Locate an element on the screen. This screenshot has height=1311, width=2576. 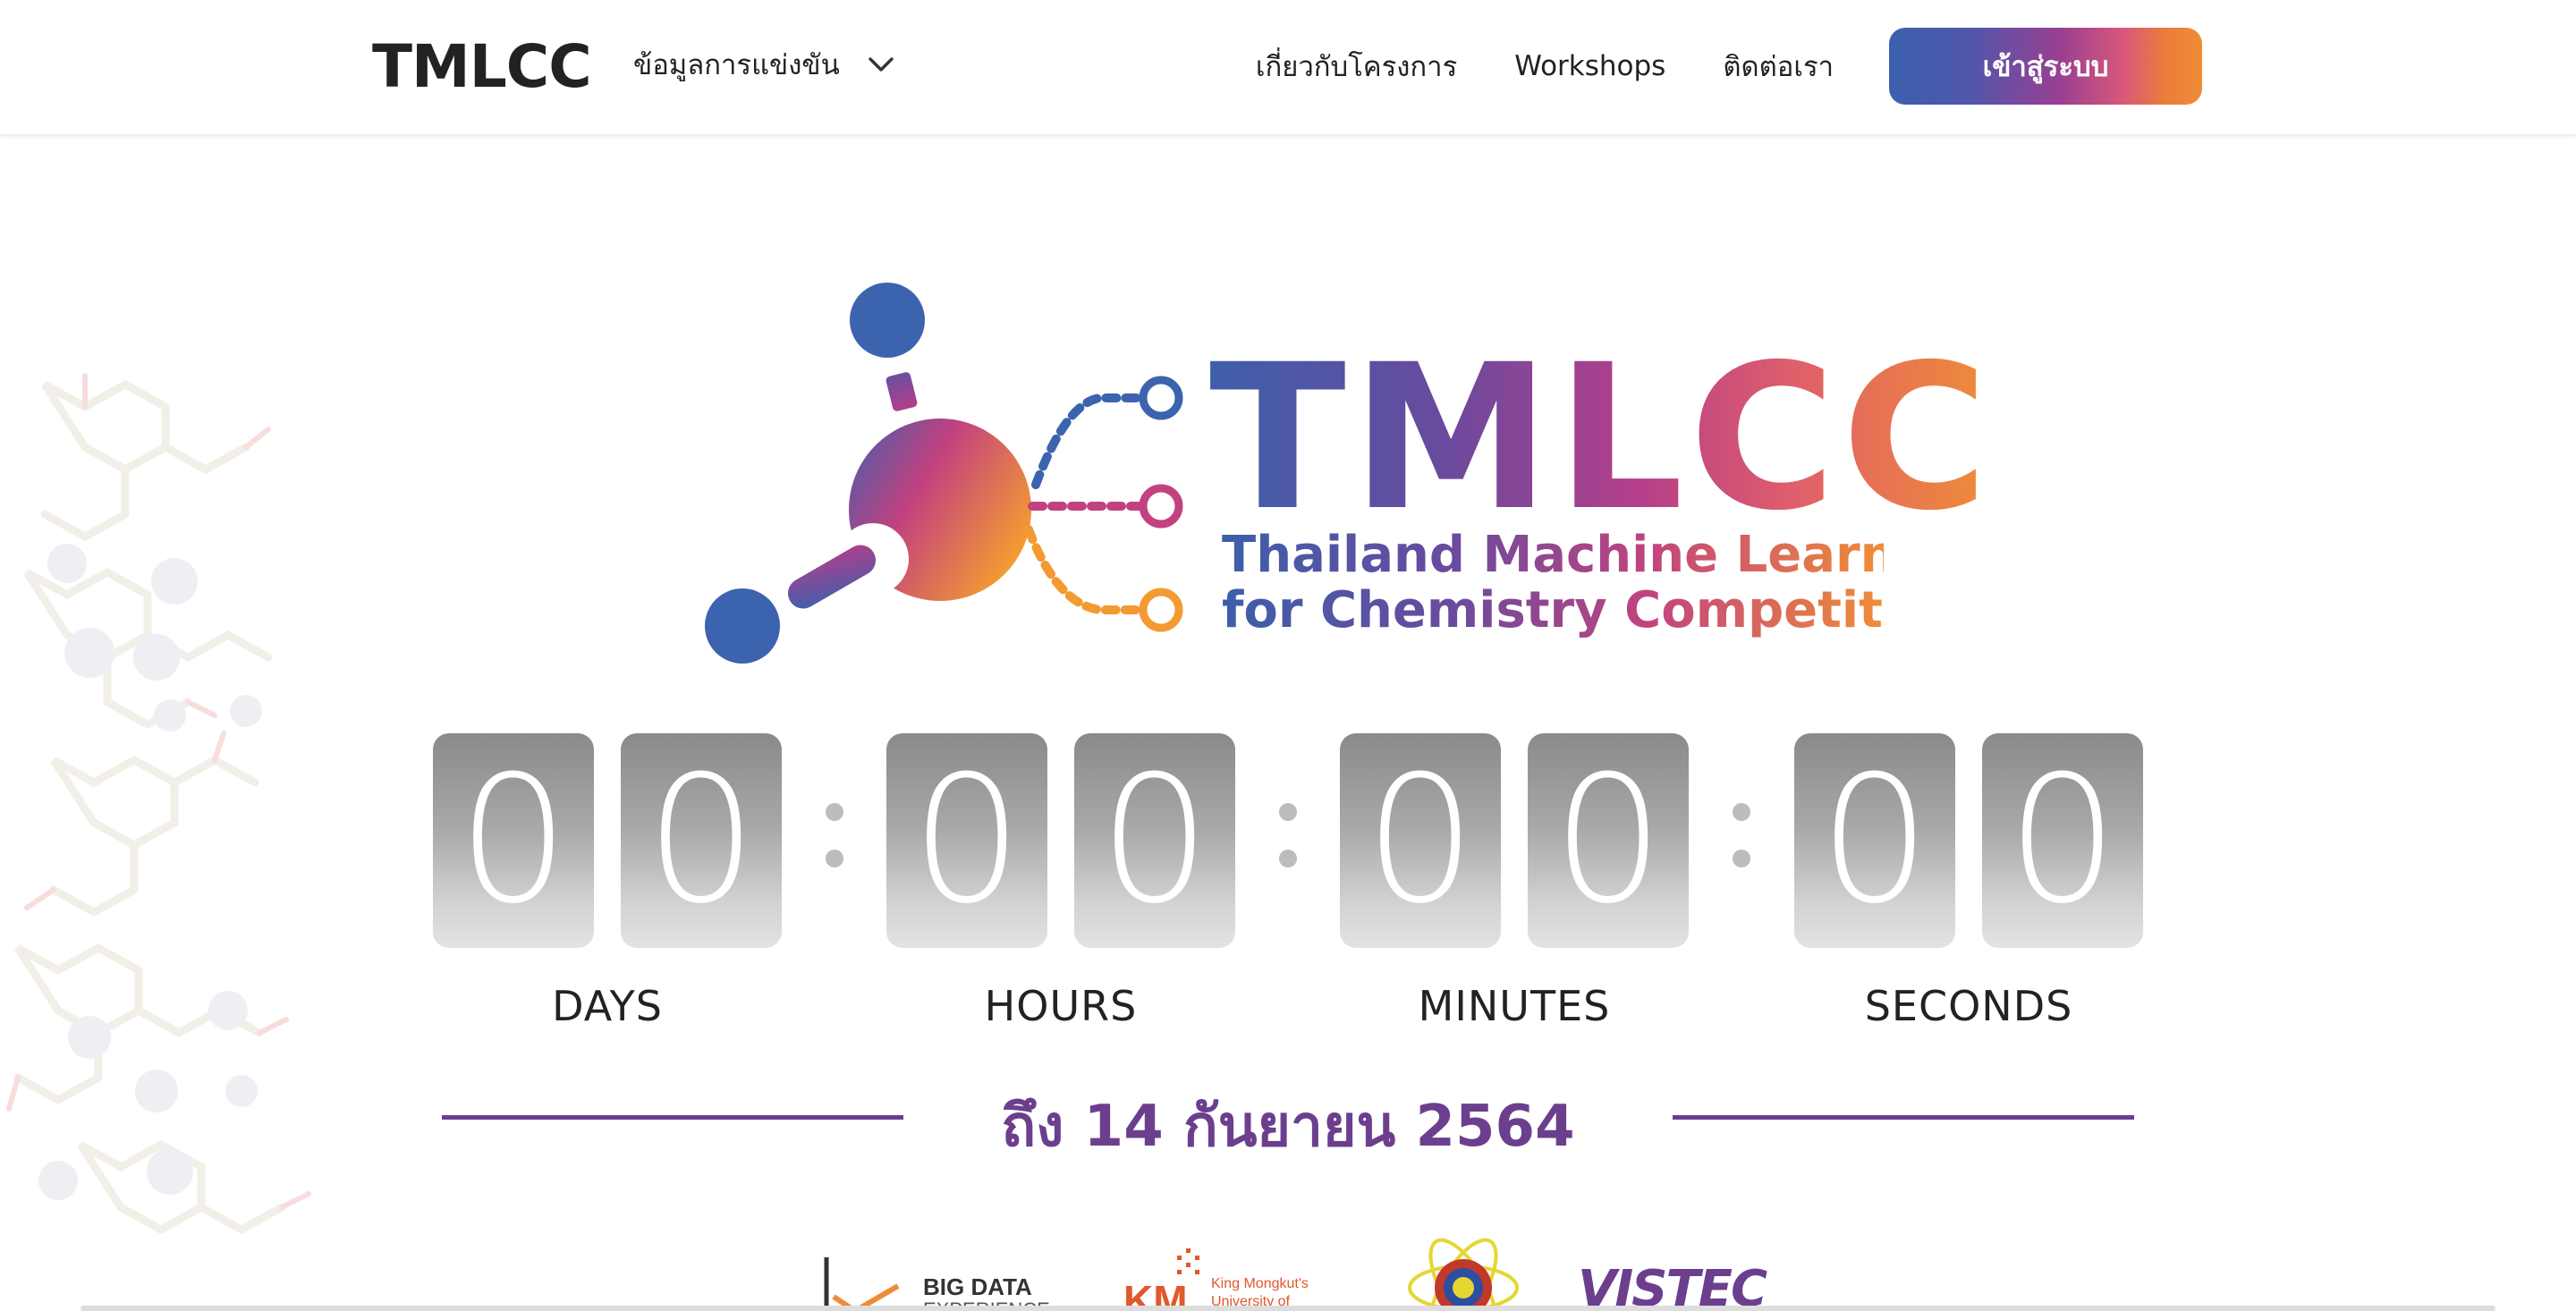
competition-info-dropdown: ข้อมูลการแข่งขัน is located at coordinates (765, 64).